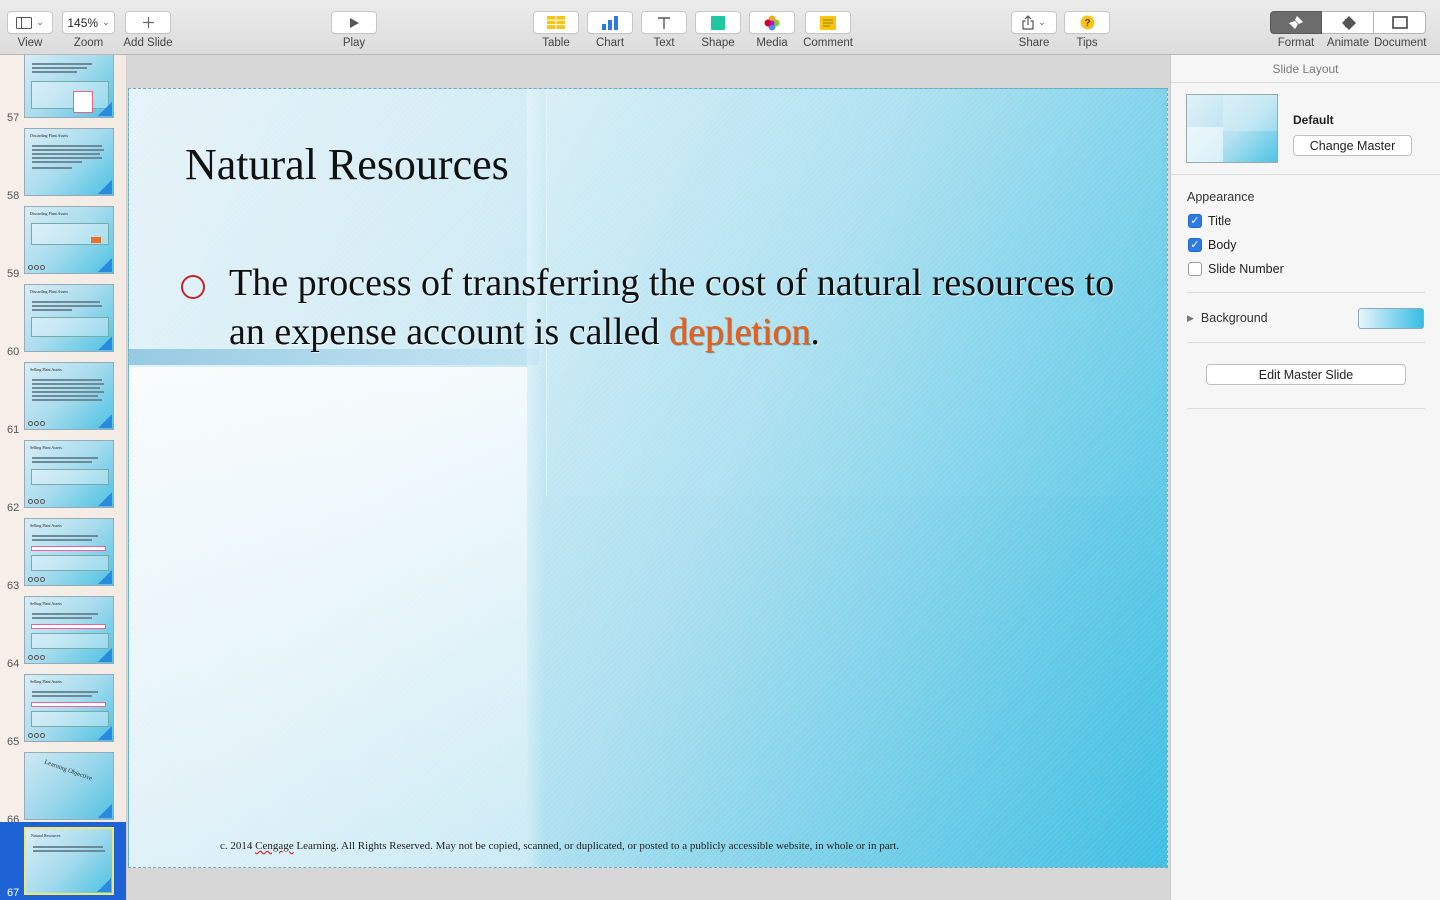  I want to click on format-tab, so click(1296, 22).